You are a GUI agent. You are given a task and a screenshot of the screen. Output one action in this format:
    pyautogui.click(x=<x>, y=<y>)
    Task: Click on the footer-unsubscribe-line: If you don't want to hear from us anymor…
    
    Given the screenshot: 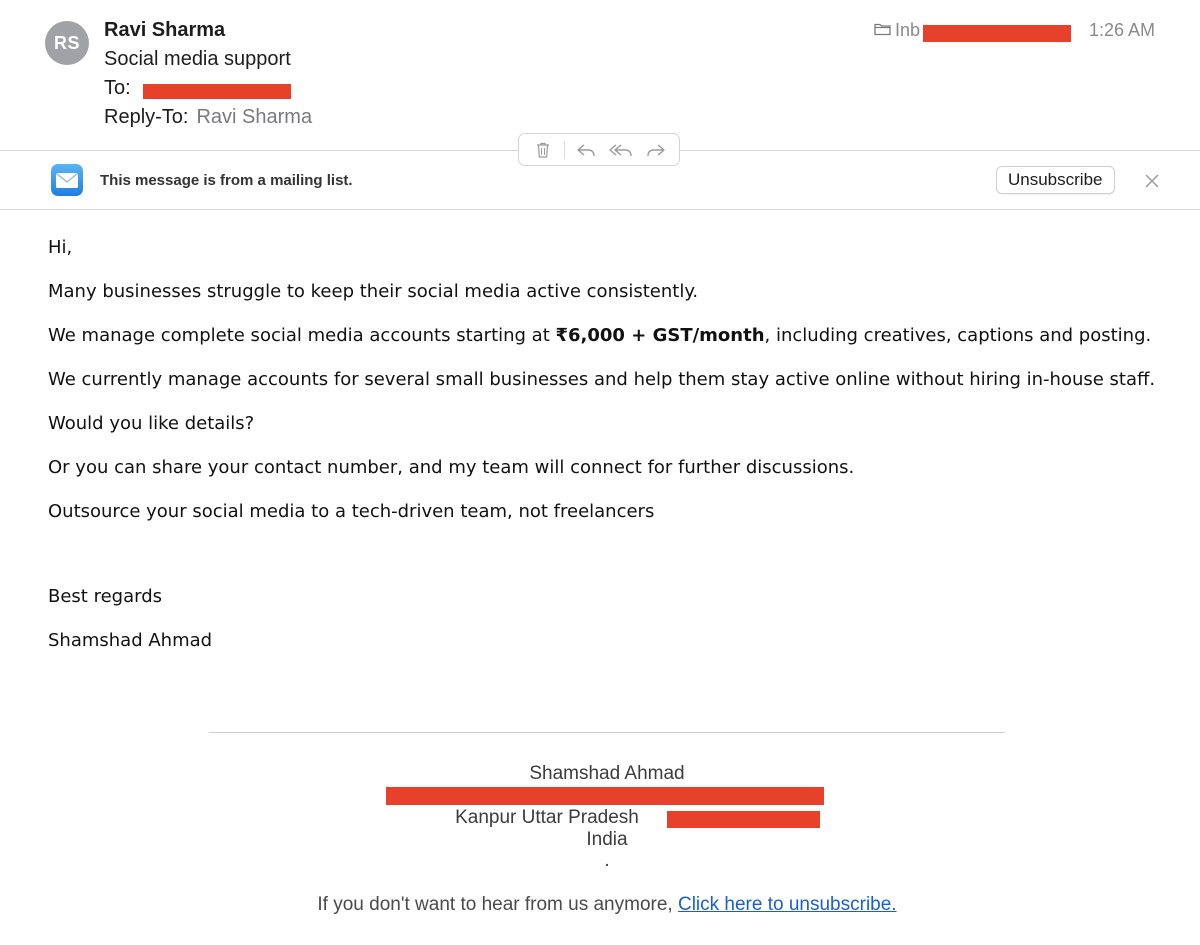 What is the action you would take?
    pyautogui.click(x=600, y=905)
    